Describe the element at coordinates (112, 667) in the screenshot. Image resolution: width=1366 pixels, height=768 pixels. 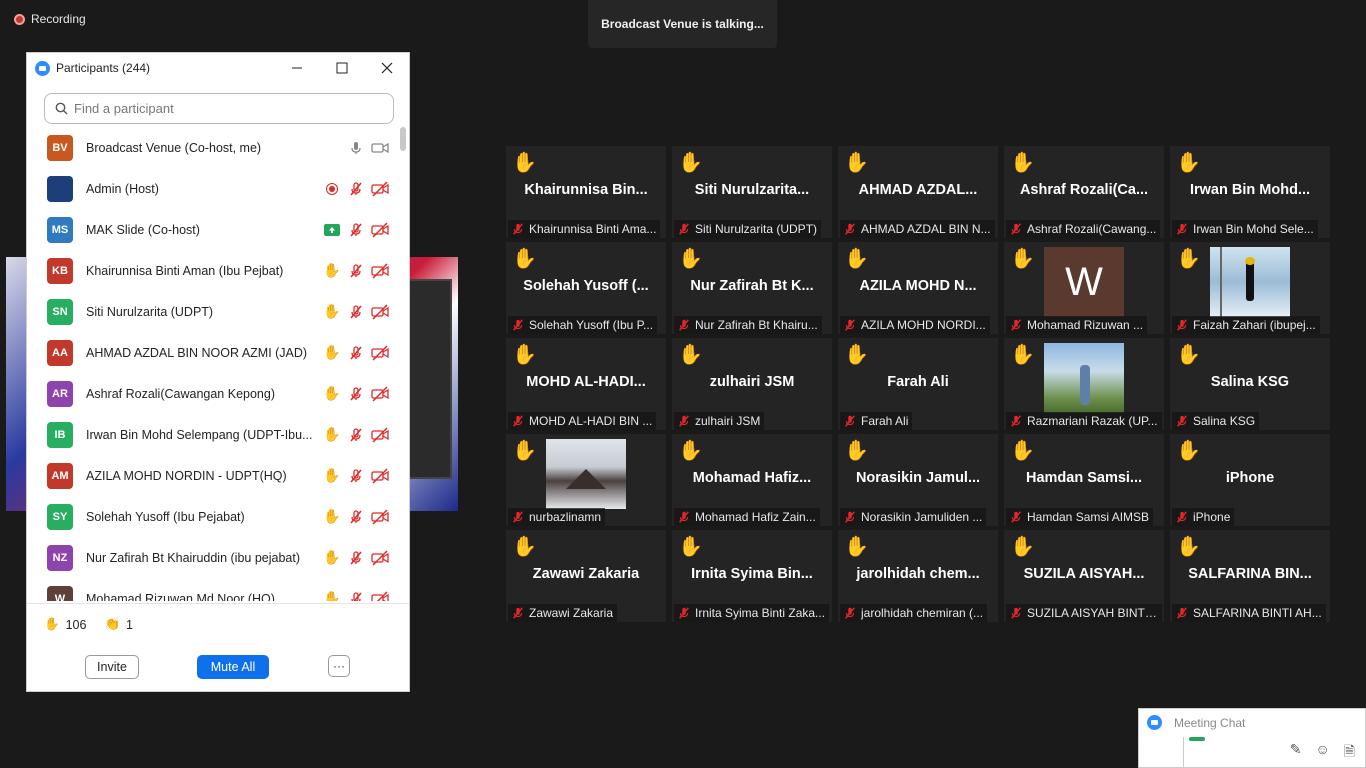
I see `invite-button: Invite` at that location.